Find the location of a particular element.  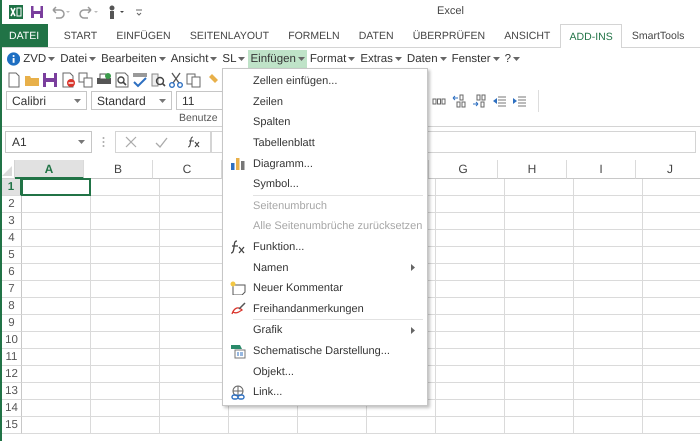

menu-item: Freihandanmerkungen is located at coordinates (325, 309).